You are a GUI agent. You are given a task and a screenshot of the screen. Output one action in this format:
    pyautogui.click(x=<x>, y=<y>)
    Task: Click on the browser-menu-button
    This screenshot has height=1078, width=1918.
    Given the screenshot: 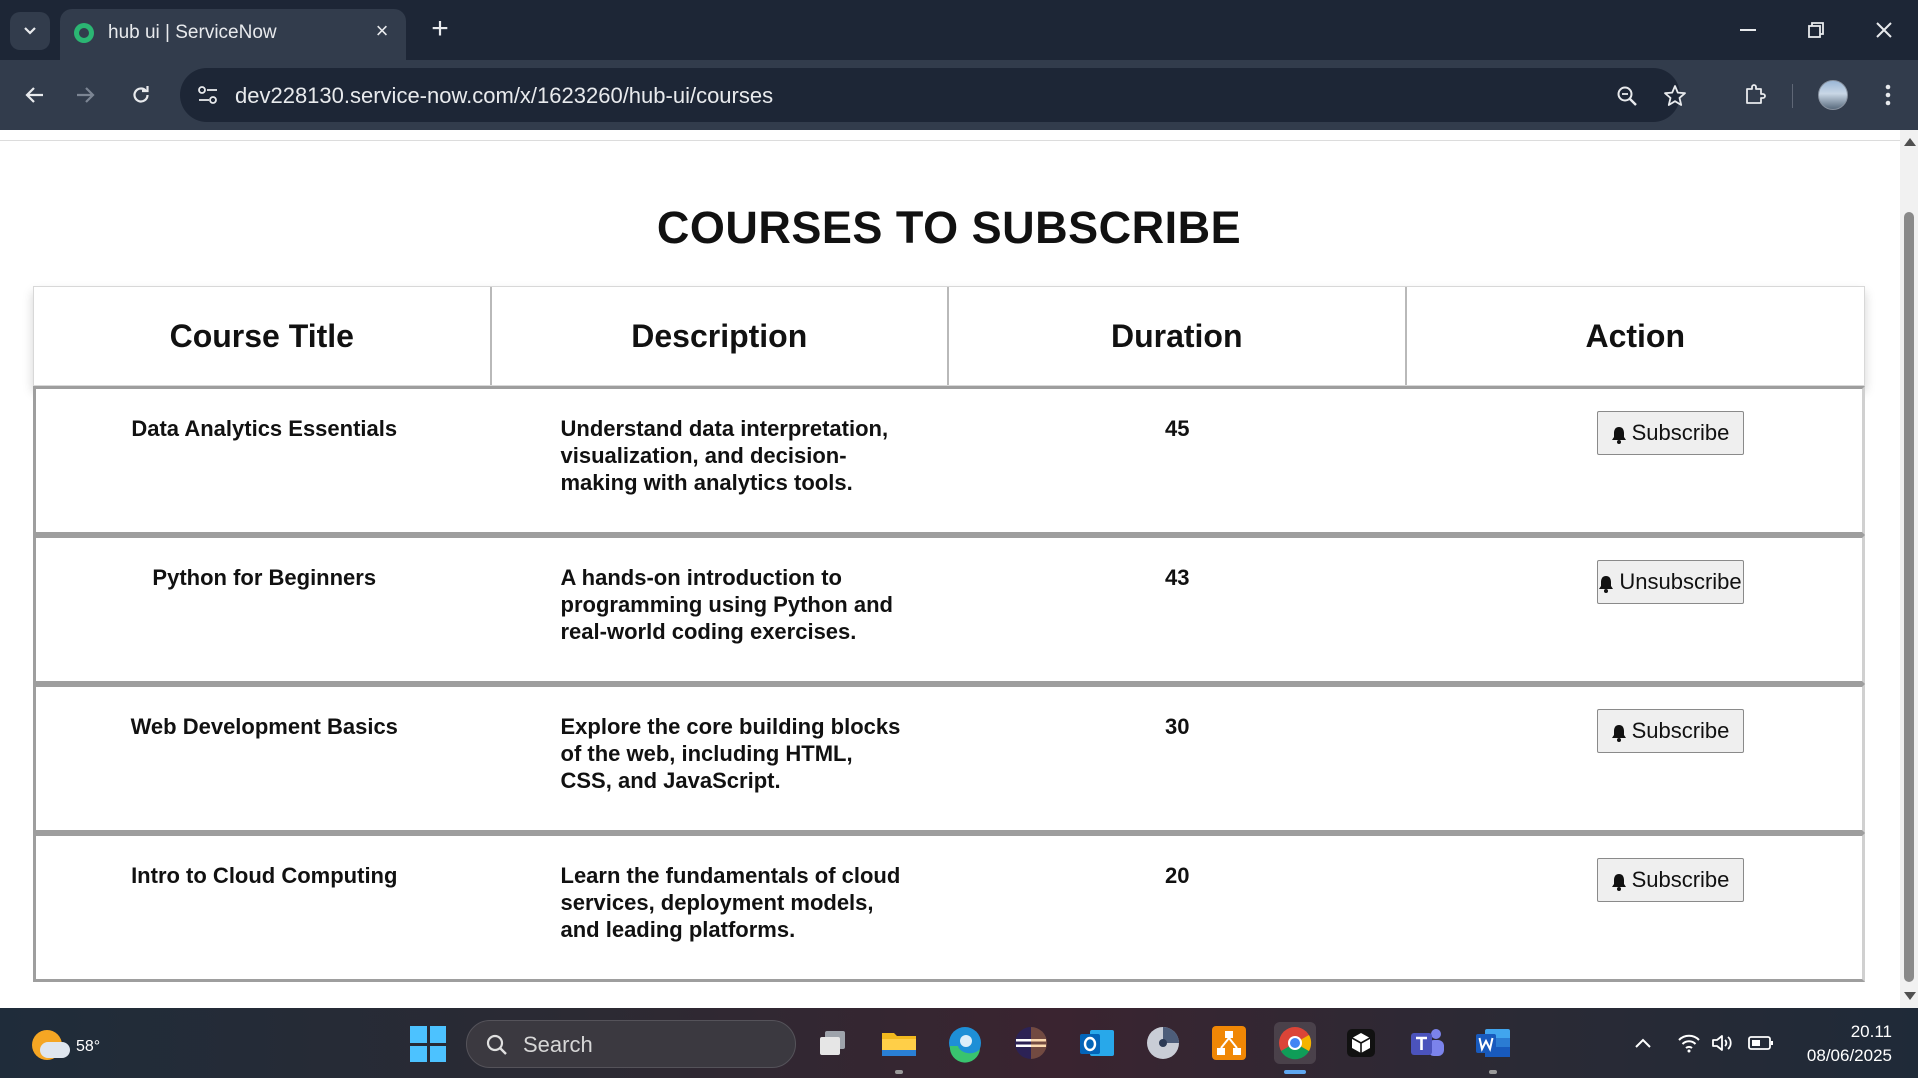 What is the action you would take?
    pyautogui.click(x=1888, y=95)
    